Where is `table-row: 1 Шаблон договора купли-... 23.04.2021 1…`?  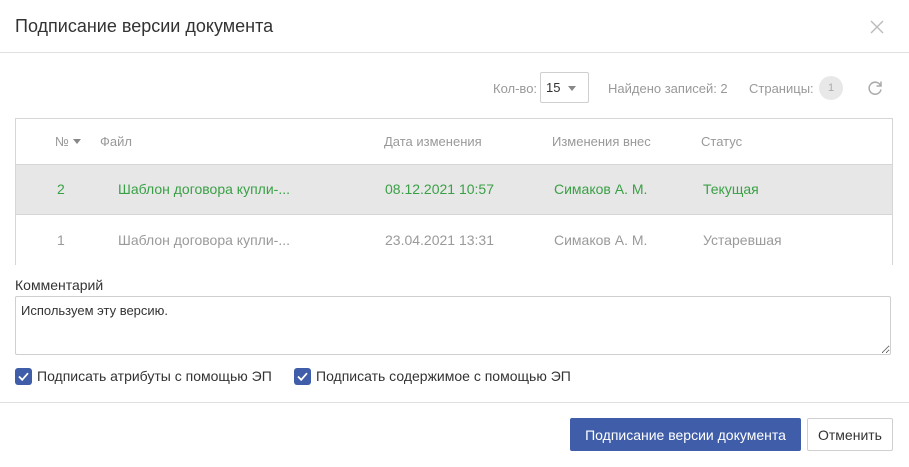 table-row: 1 Шаблон договора купли-... 23.04.2021 1… is located at coordinates (454, 241).